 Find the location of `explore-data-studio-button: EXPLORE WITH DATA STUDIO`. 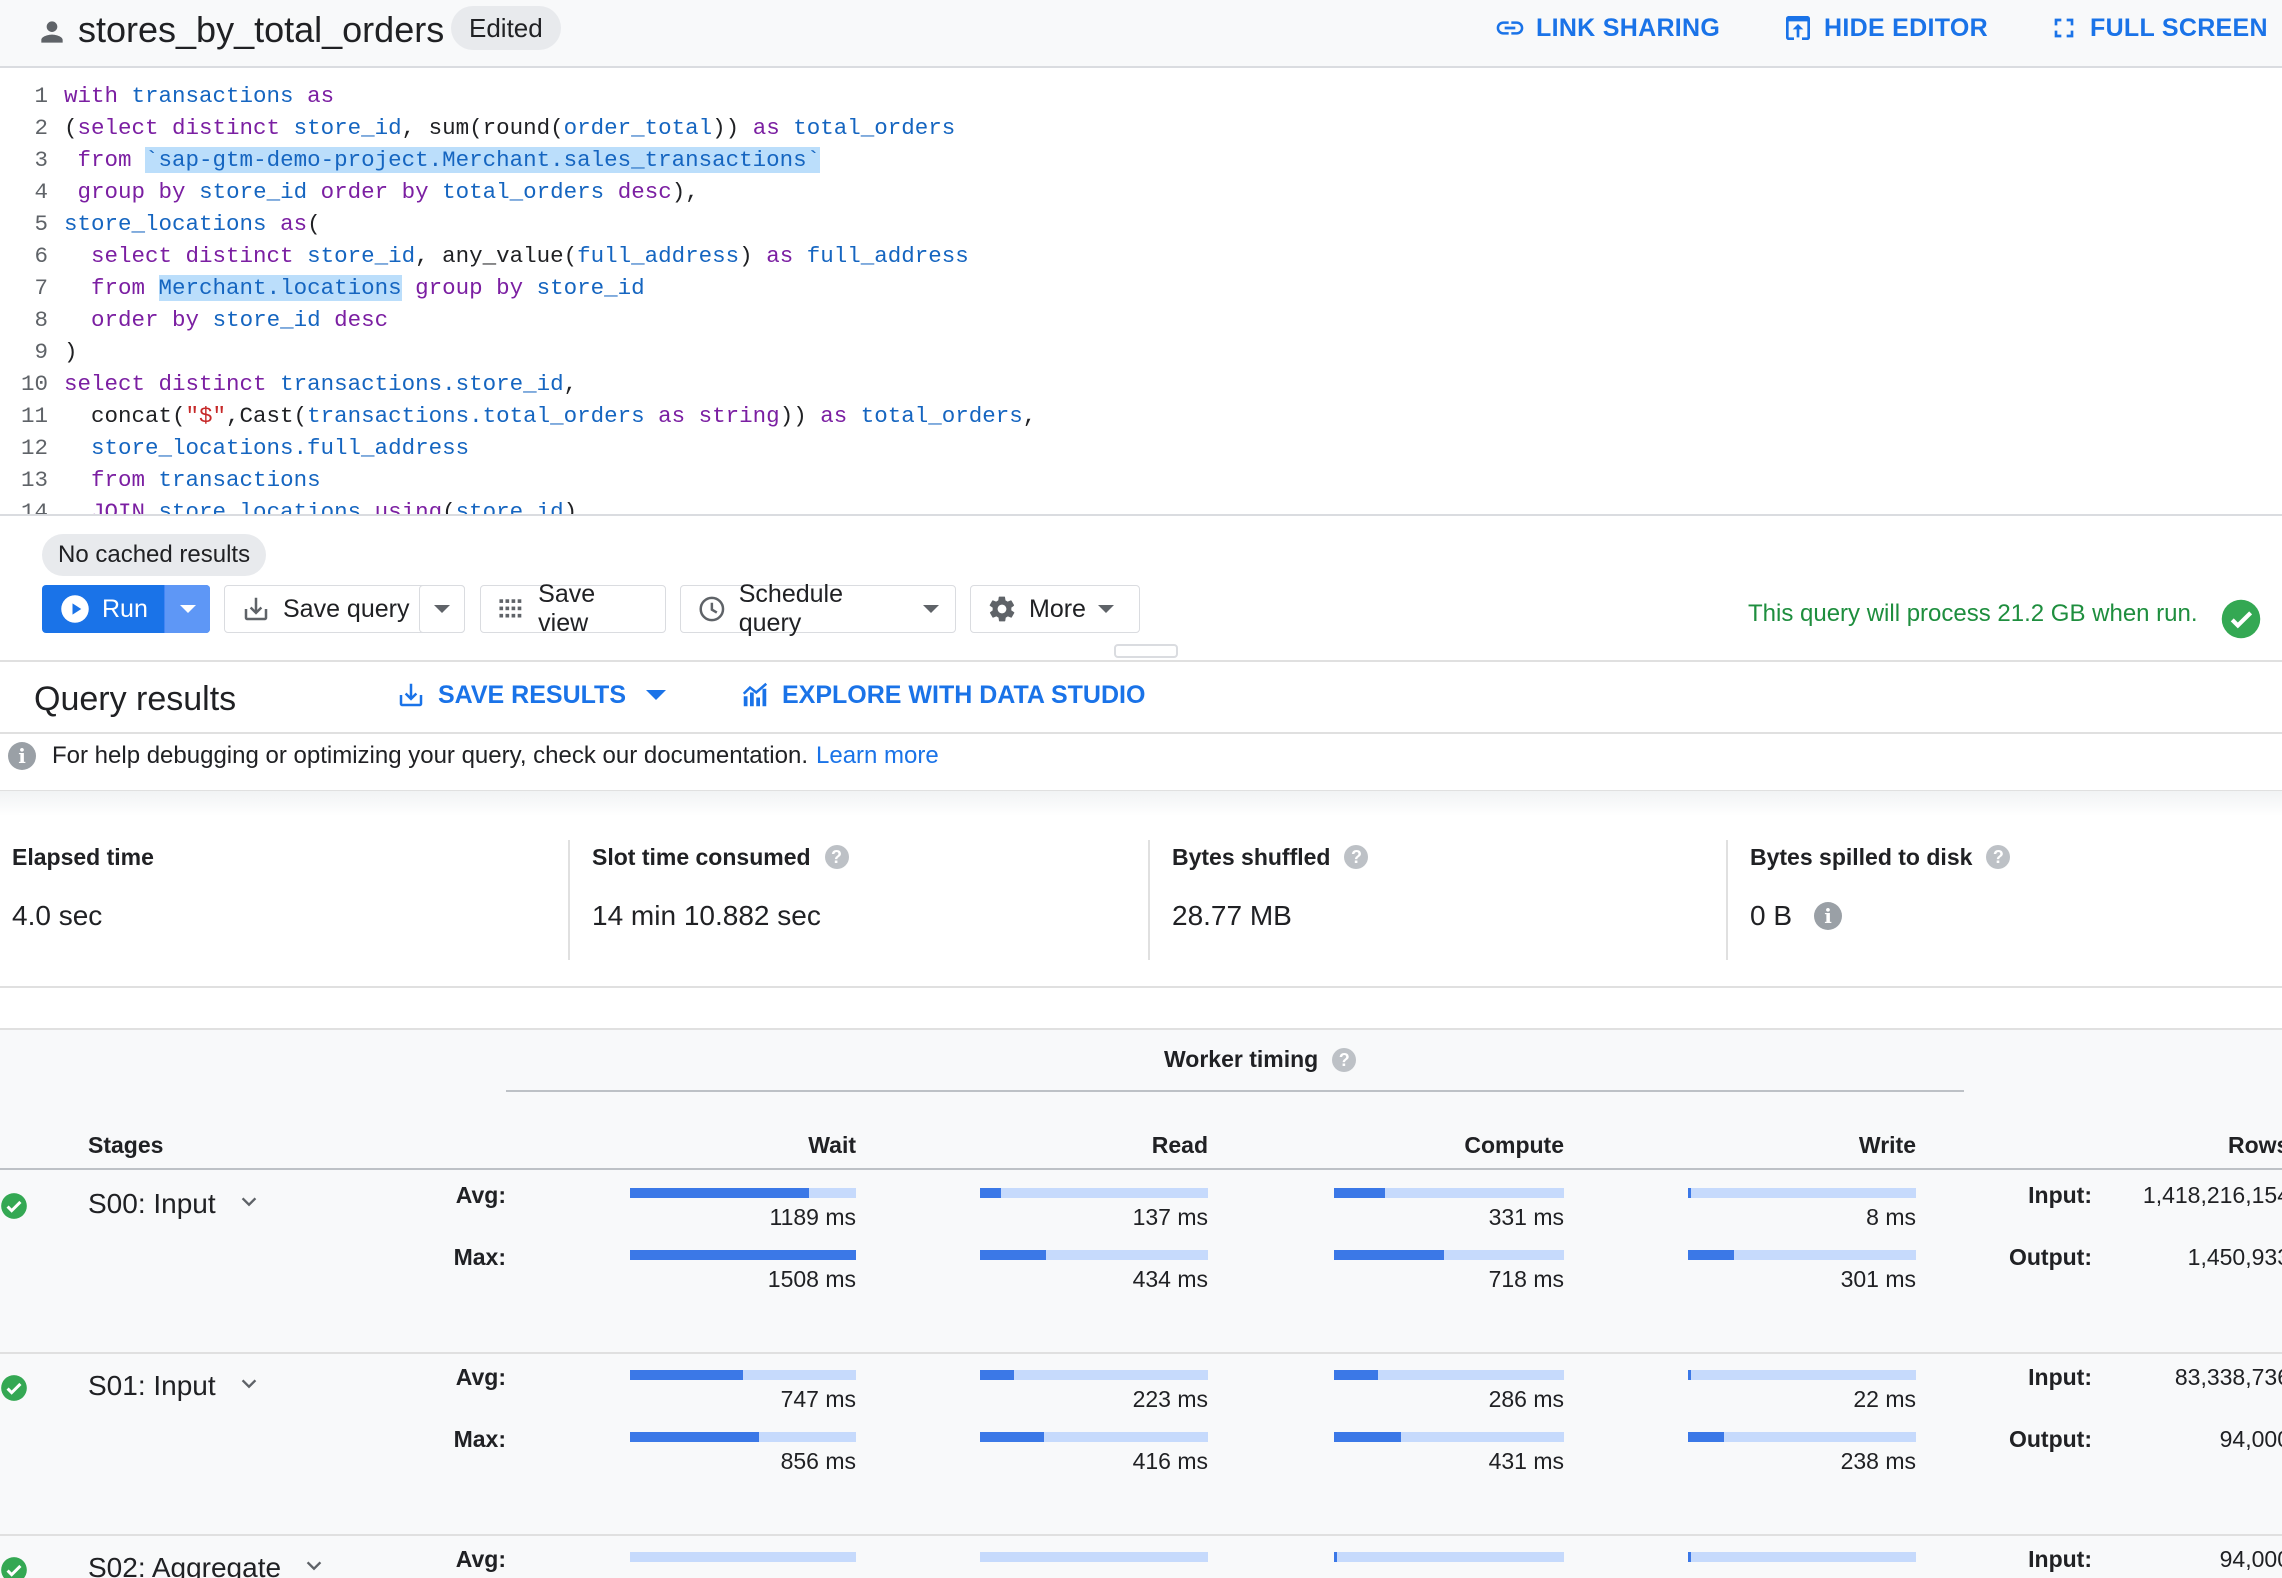

explore-data-studio-button: EXPLORE WITH DATA STUDIO is located at coordinates (942, 695).